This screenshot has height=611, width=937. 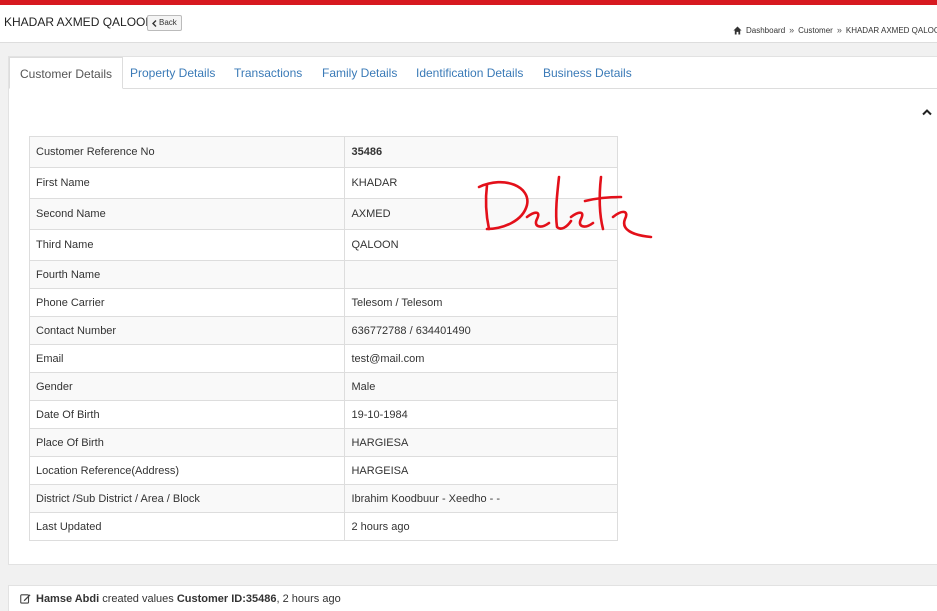 I want to click on back-button-label: Back, so click(x=168, y=22).